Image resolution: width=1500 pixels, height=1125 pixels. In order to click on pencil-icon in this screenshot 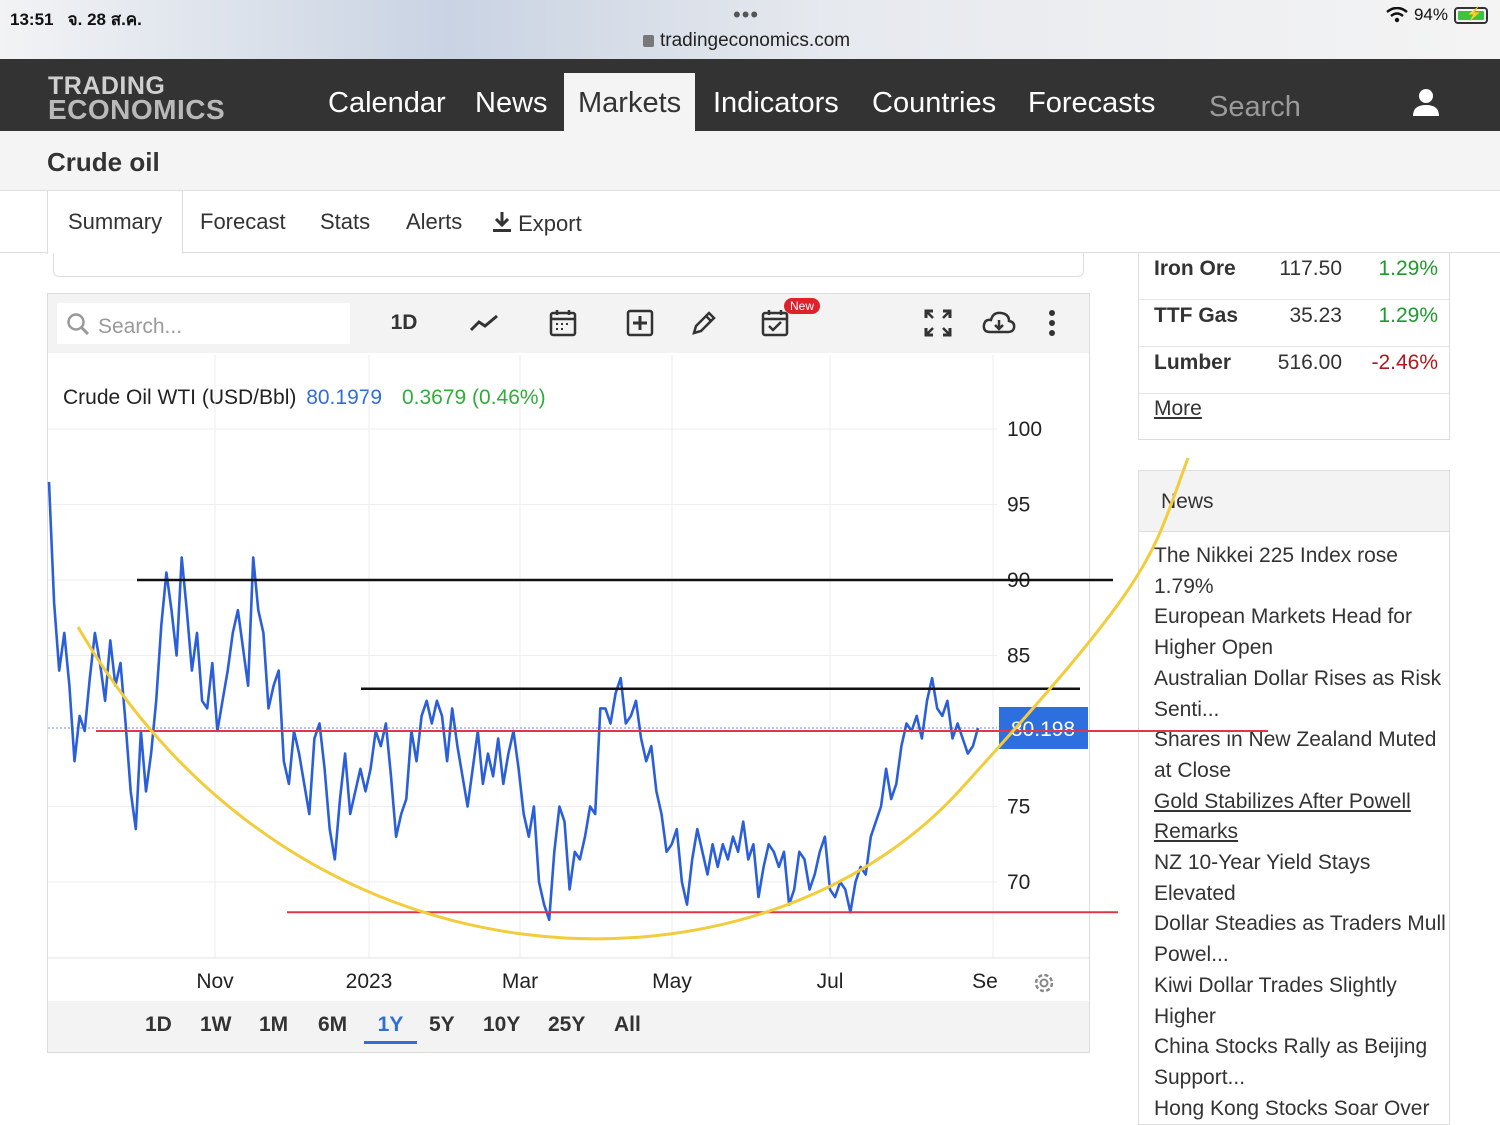, I will do `click(704, 323)`.